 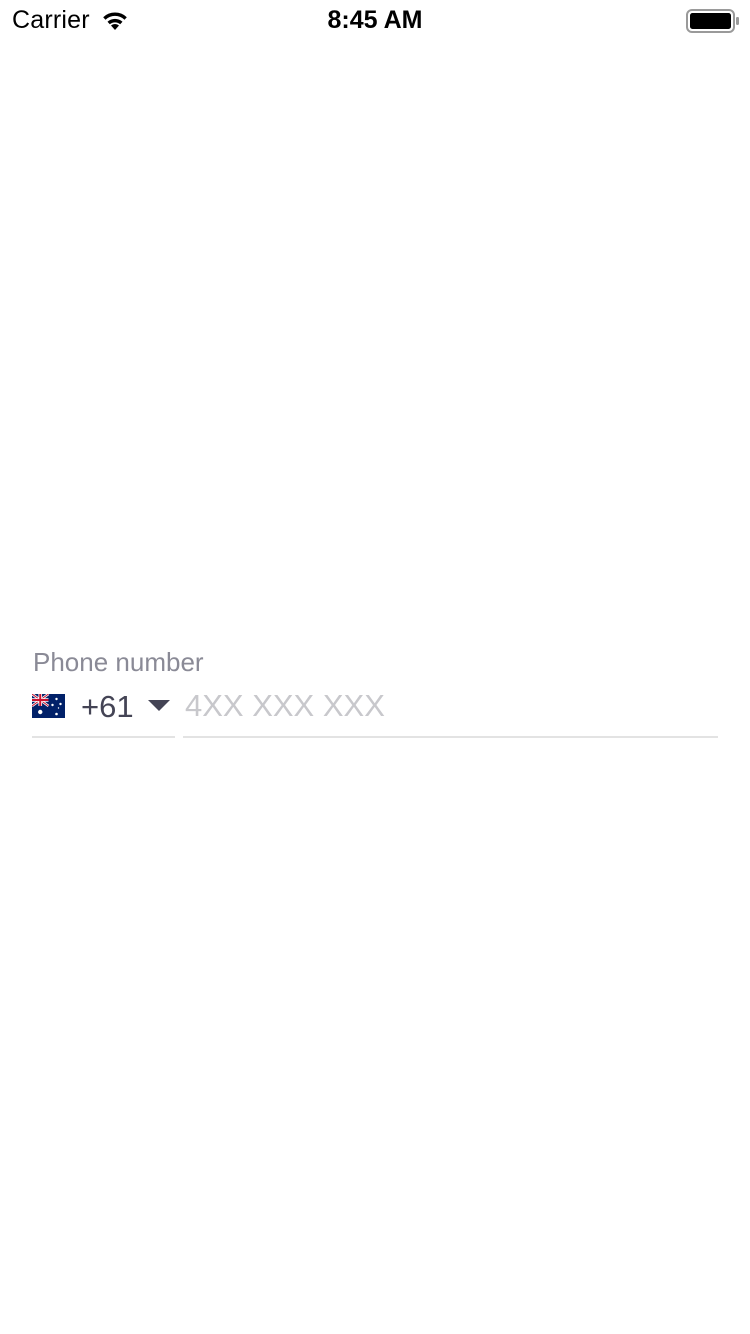 I want to click on country-code-selector: +61, so click(x=103, y=711).